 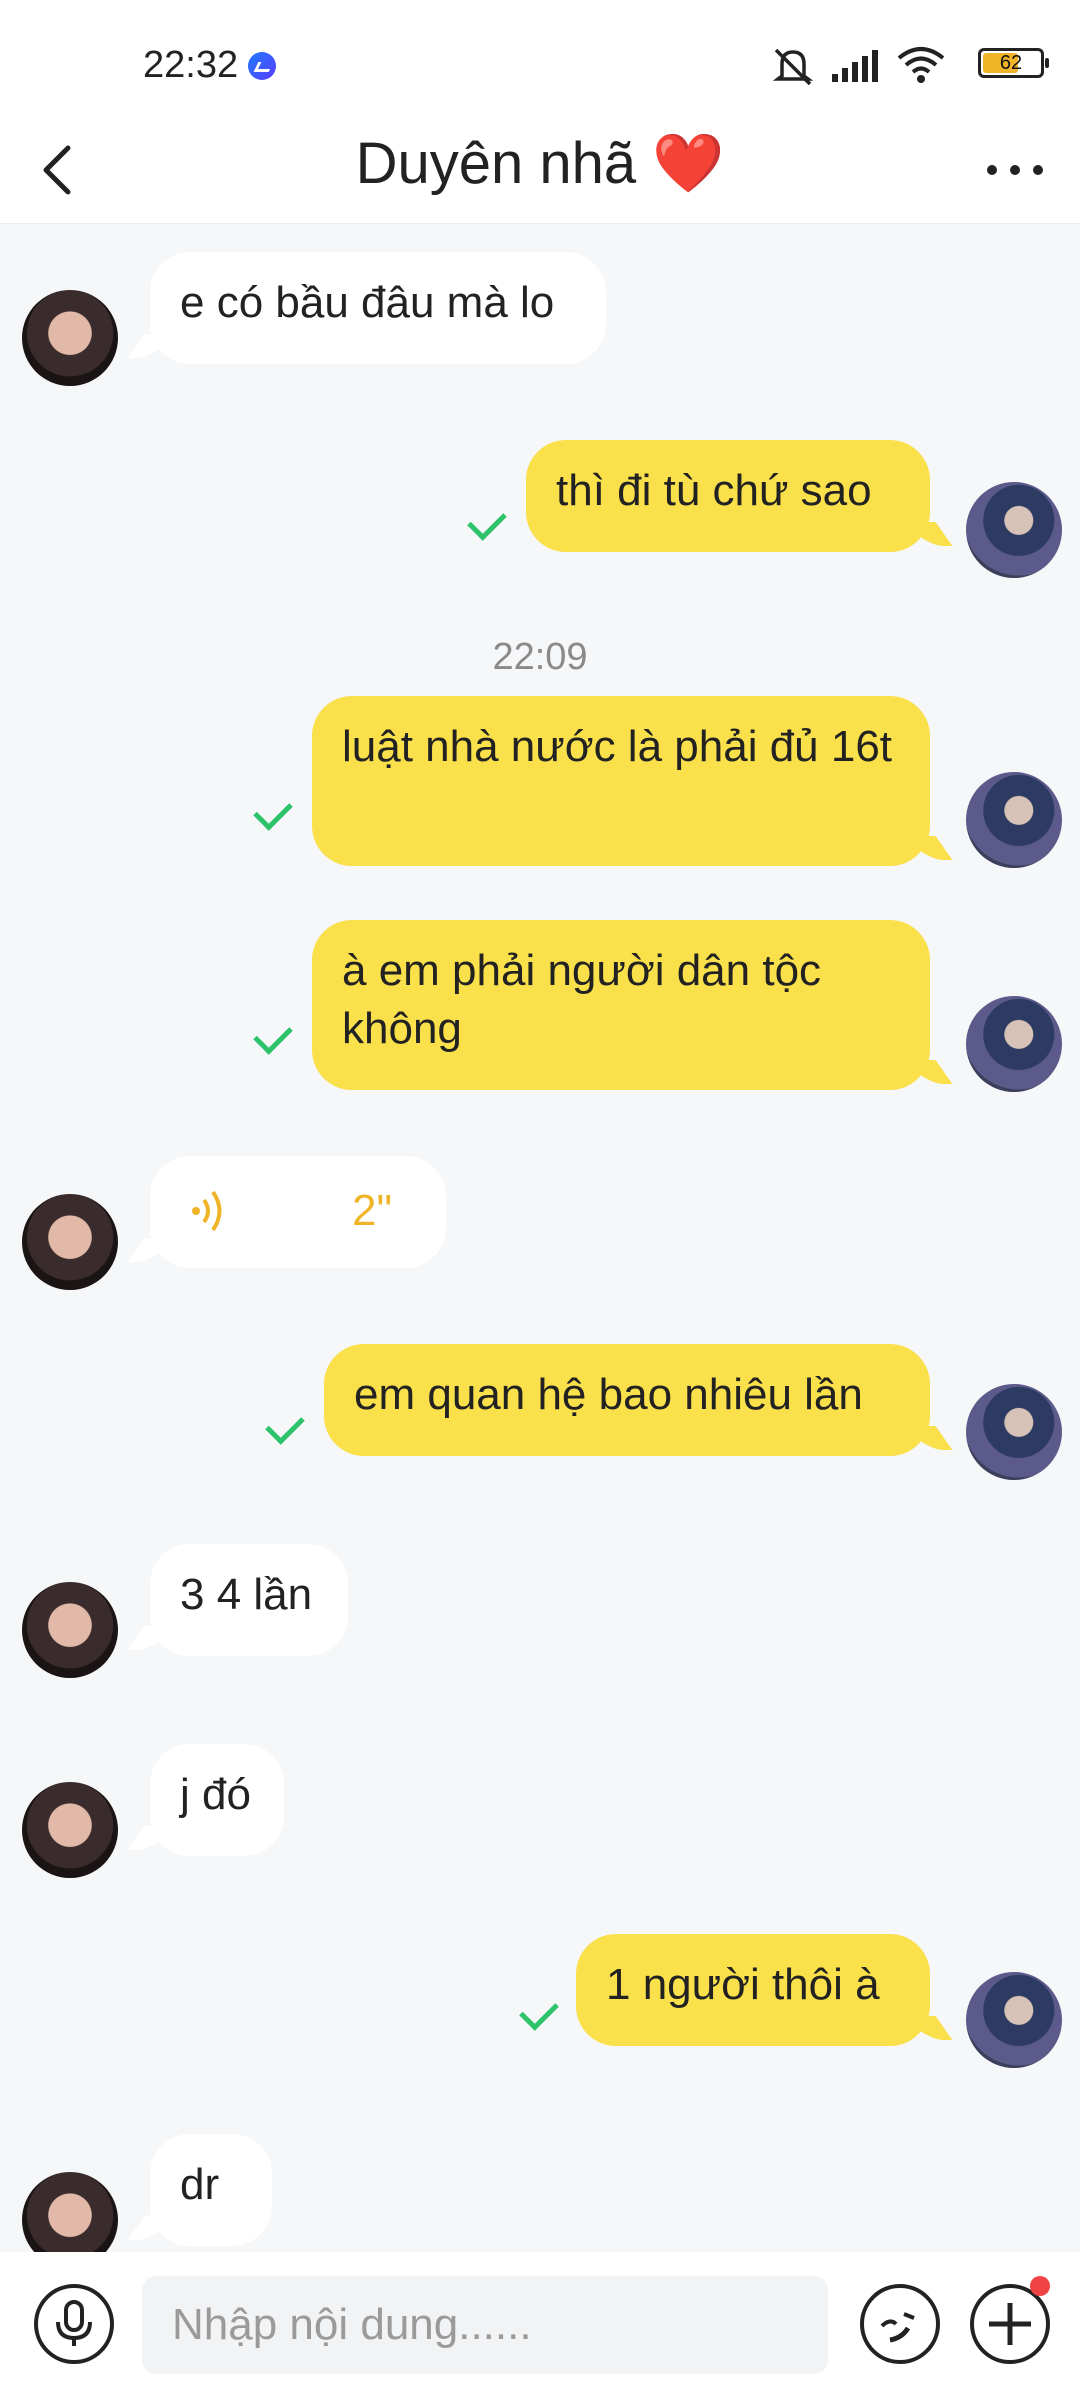 I want to click on emoji-button, so click(x=900, y=2324).